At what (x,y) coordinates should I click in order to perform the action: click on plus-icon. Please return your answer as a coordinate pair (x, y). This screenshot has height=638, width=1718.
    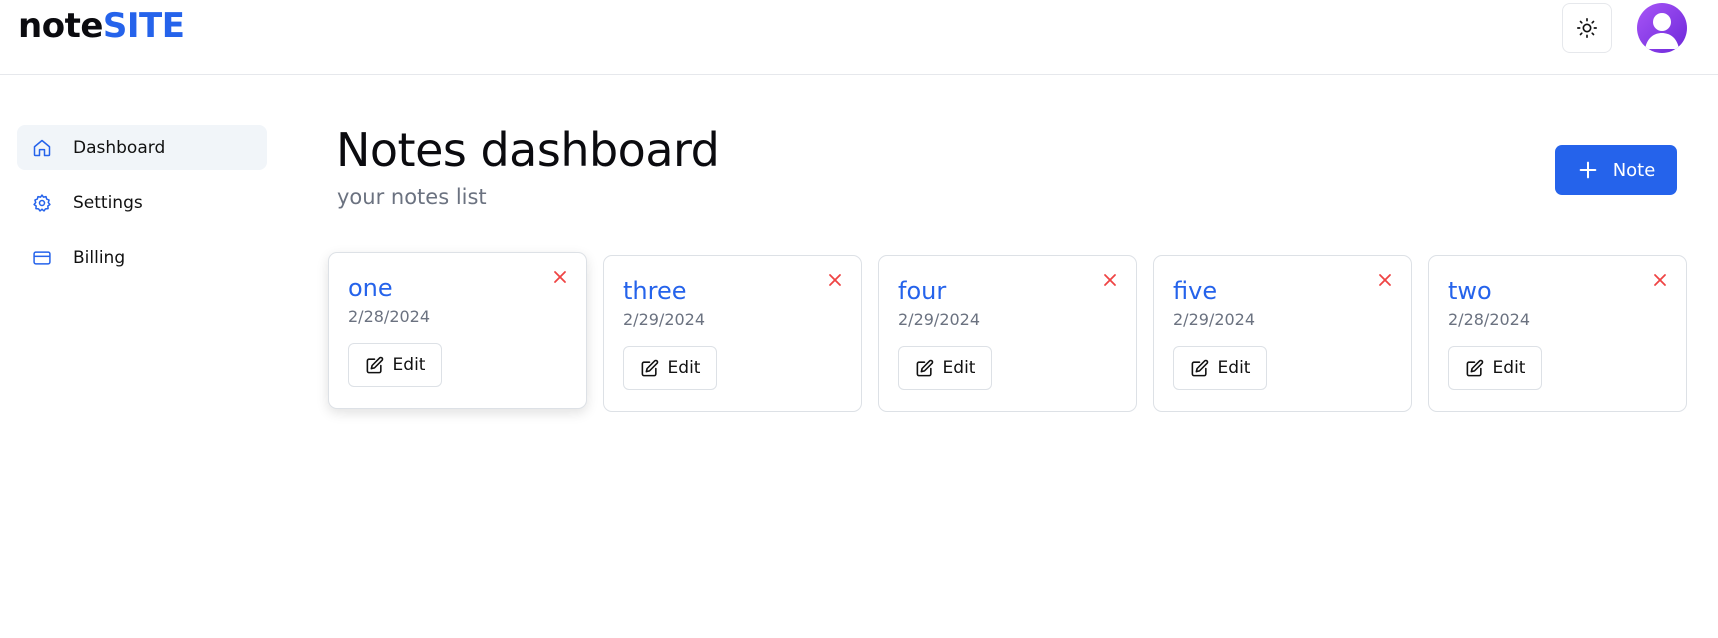
    Looking at the image, I should click on (1588, 170).